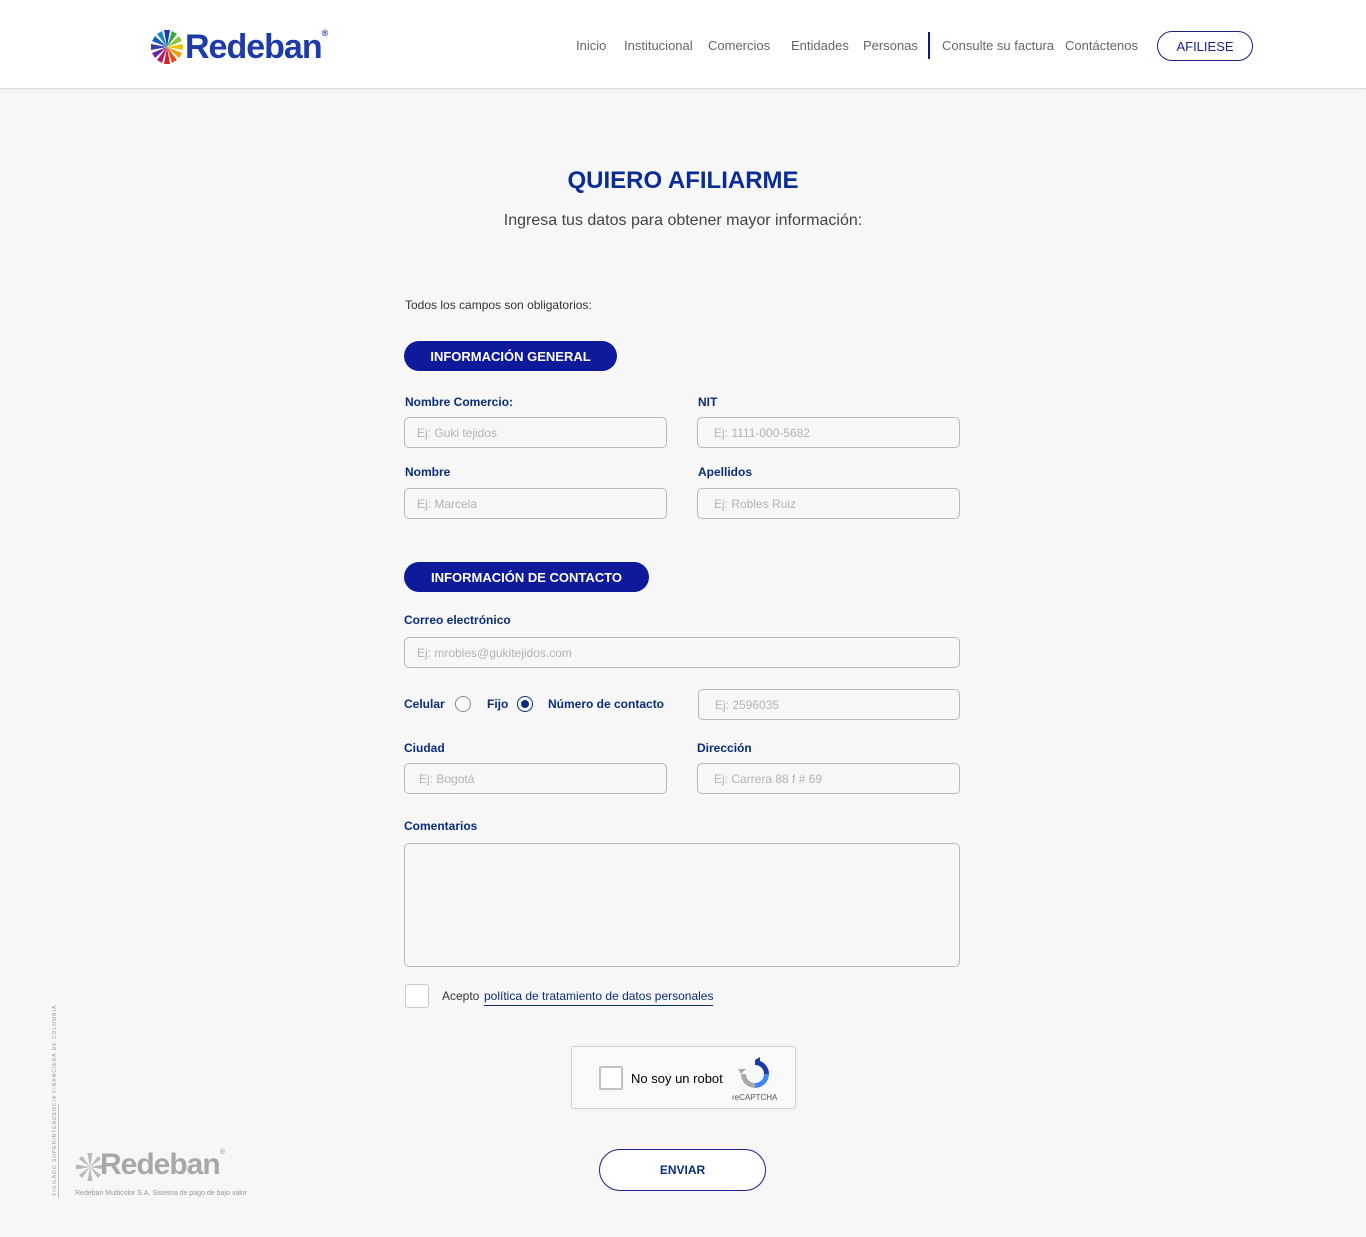 The image size is (1366, 1237). I want to click on section-contact-heading: INFORMACIÓN DE CONTACTO, so click(526, 577).